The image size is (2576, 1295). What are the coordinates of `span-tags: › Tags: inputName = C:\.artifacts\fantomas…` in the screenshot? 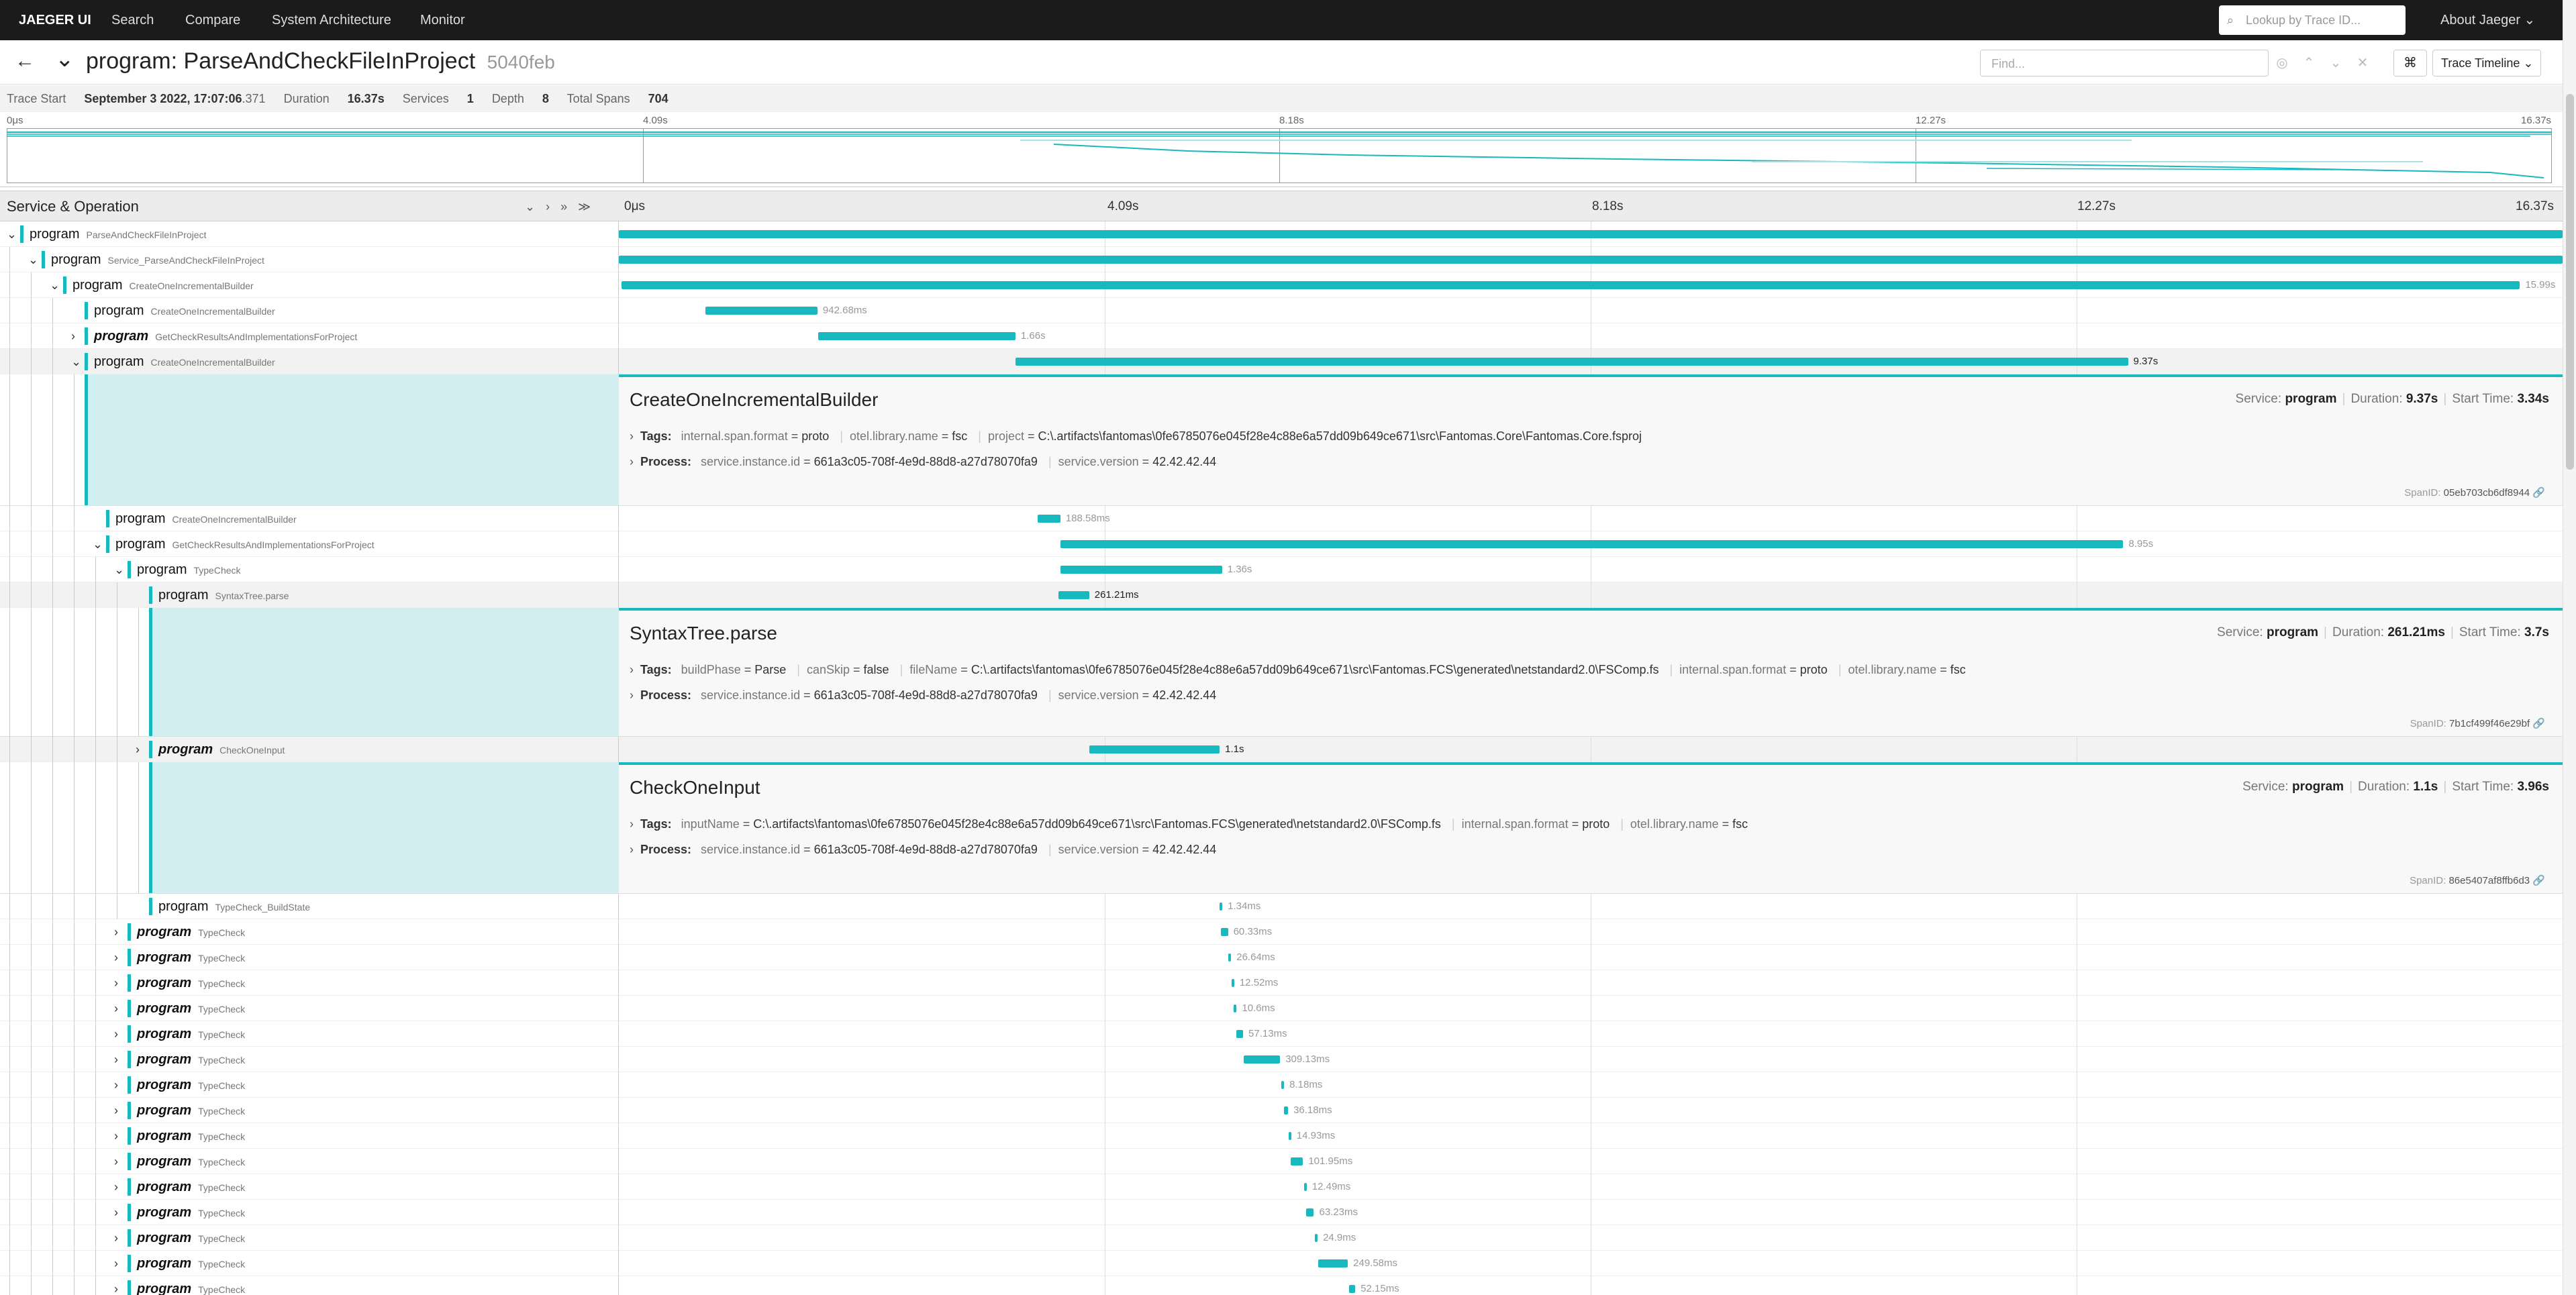 It's located at (1191, 824).